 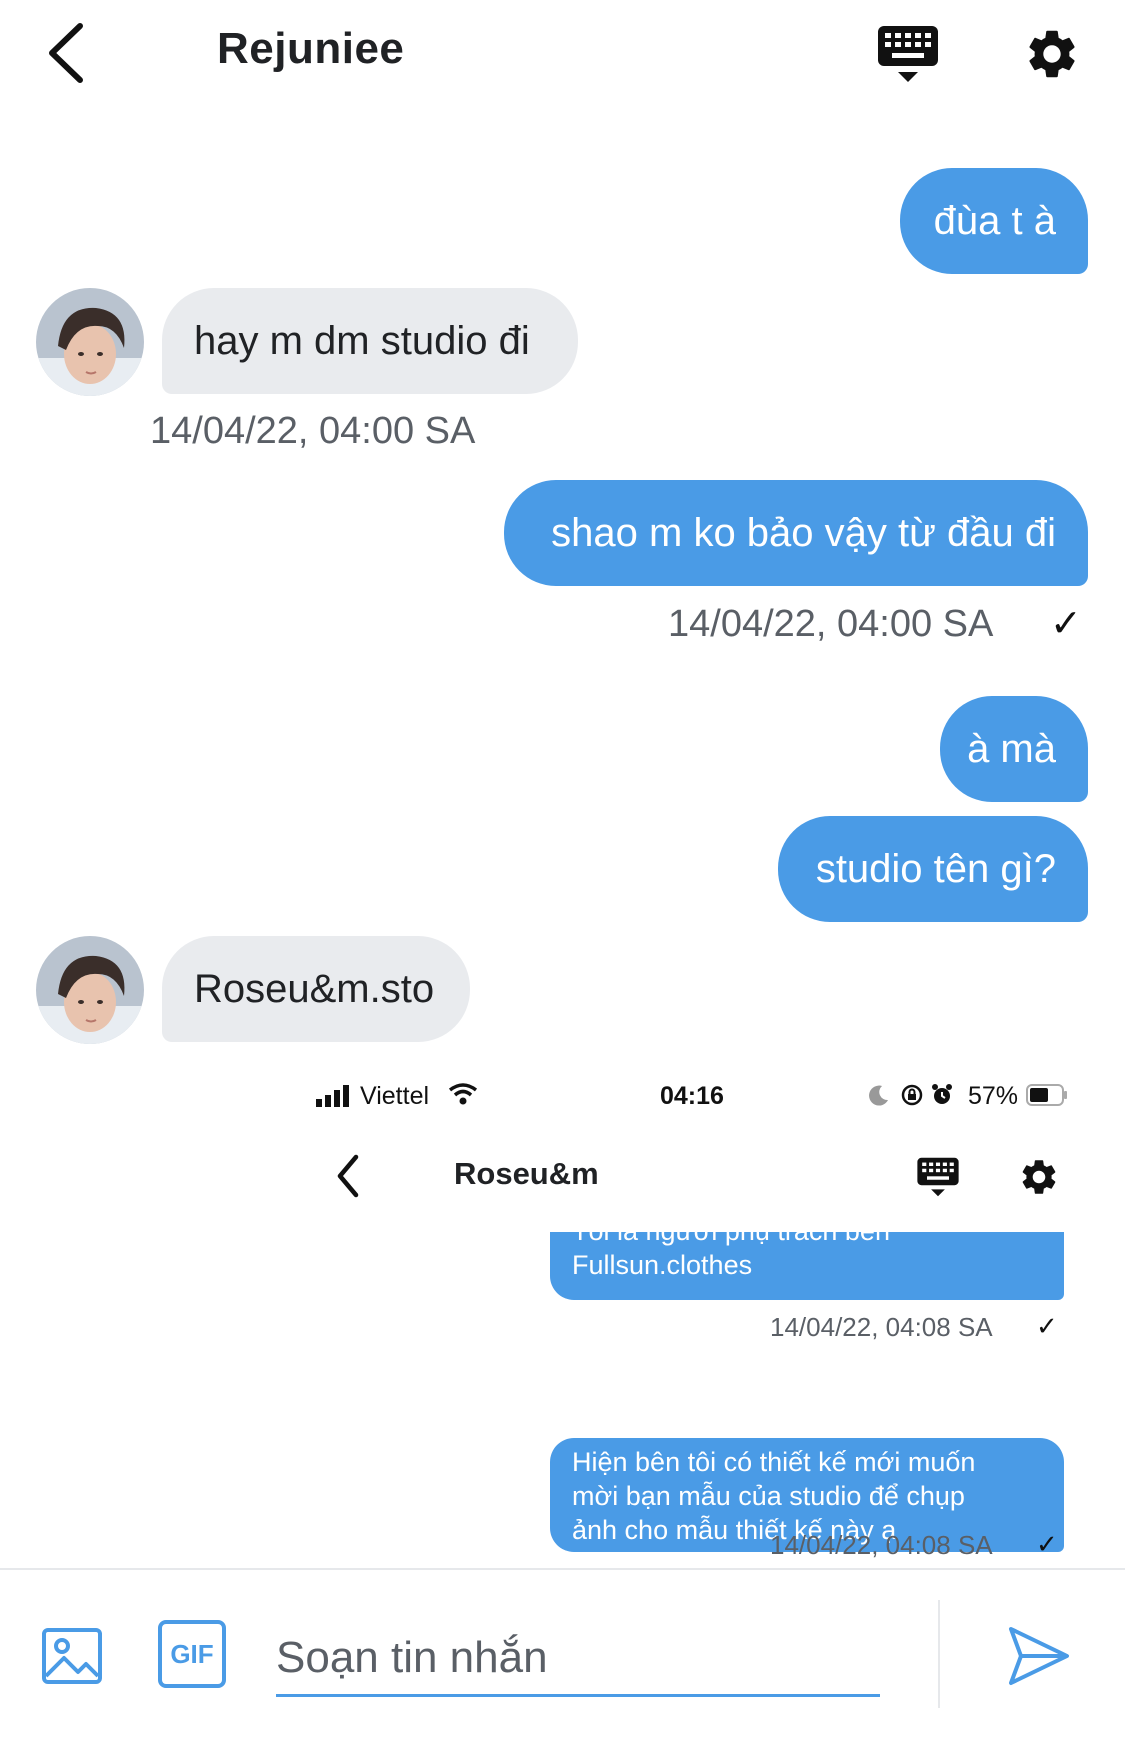 I want to click on message-text: đùa t à, so click(x=994, y=220).